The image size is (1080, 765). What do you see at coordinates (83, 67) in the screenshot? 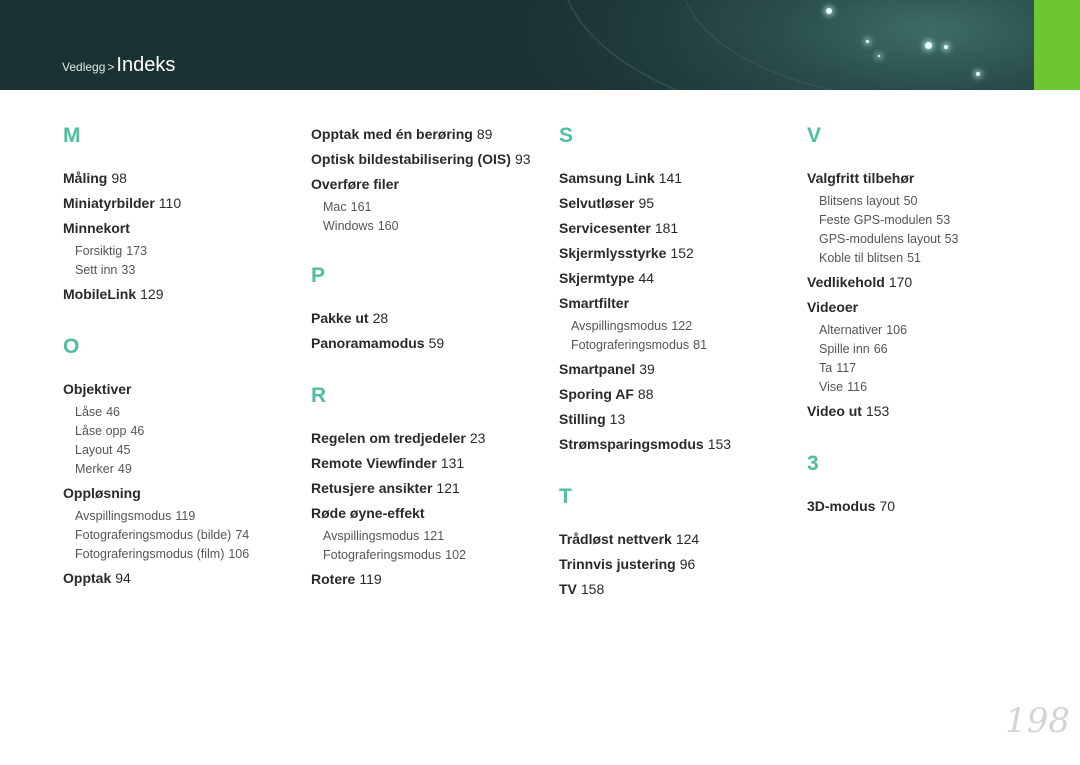
I see `breadcrumb-parent: Vedlegg` at bounding box center [83, 67].